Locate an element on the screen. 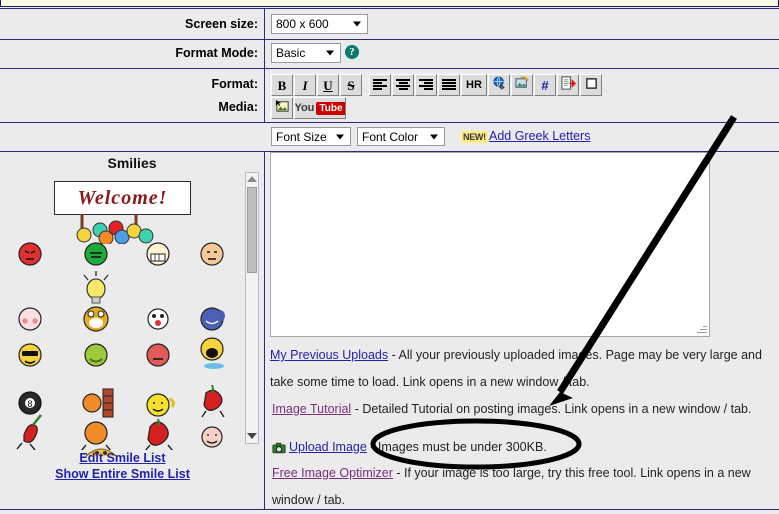 Image resolution: width=779 pixels, height=514 pixels. align-center-icon is located at coordinates (403, 85).